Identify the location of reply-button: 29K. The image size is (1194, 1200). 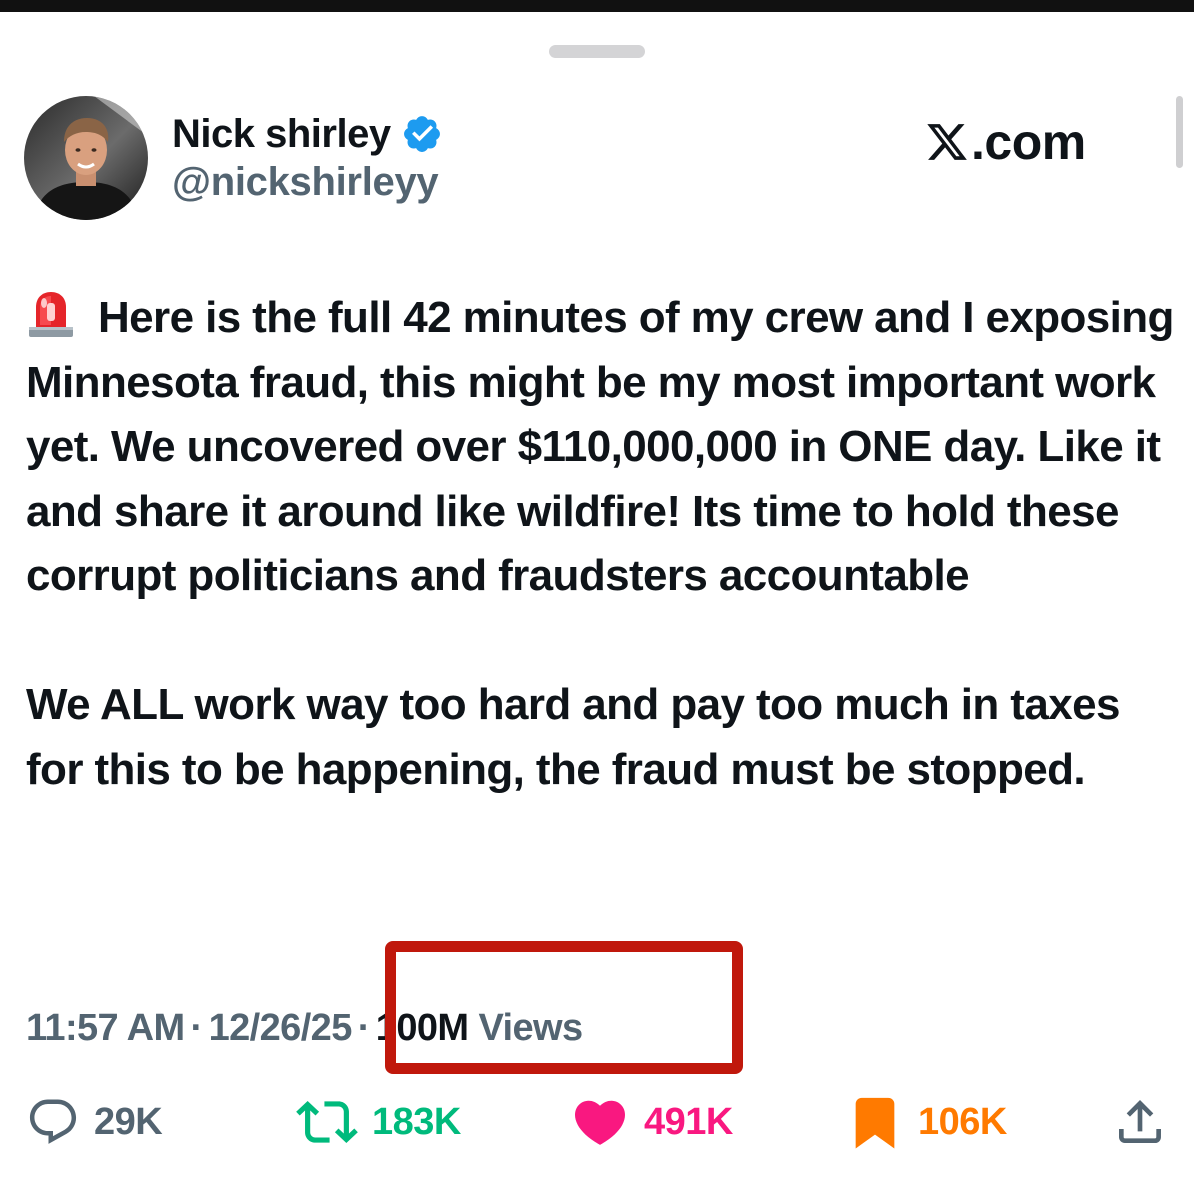
(94, 1122).